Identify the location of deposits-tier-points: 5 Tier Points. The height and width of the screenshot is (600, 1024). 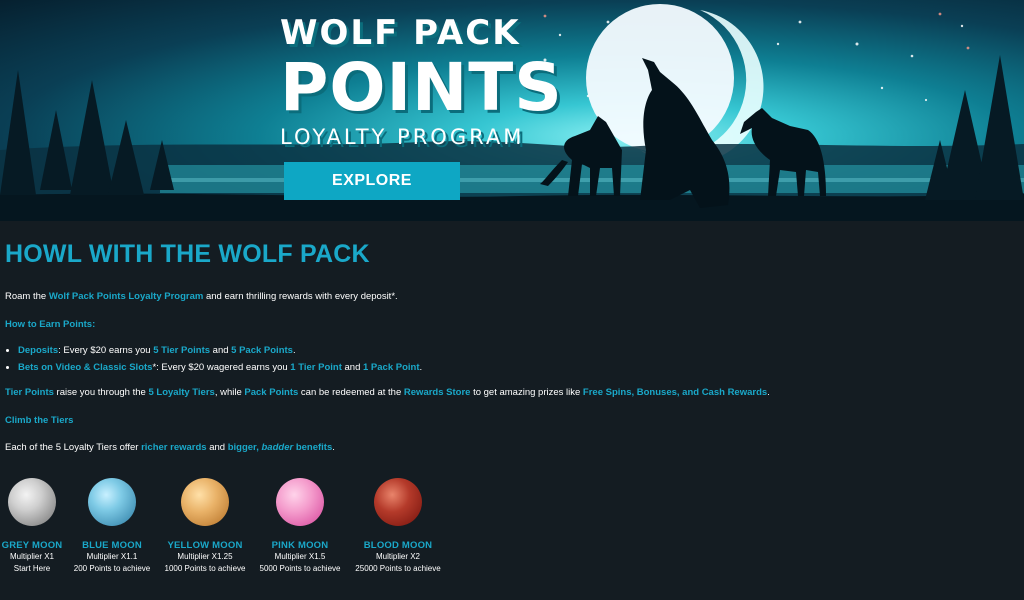
(182, 350).